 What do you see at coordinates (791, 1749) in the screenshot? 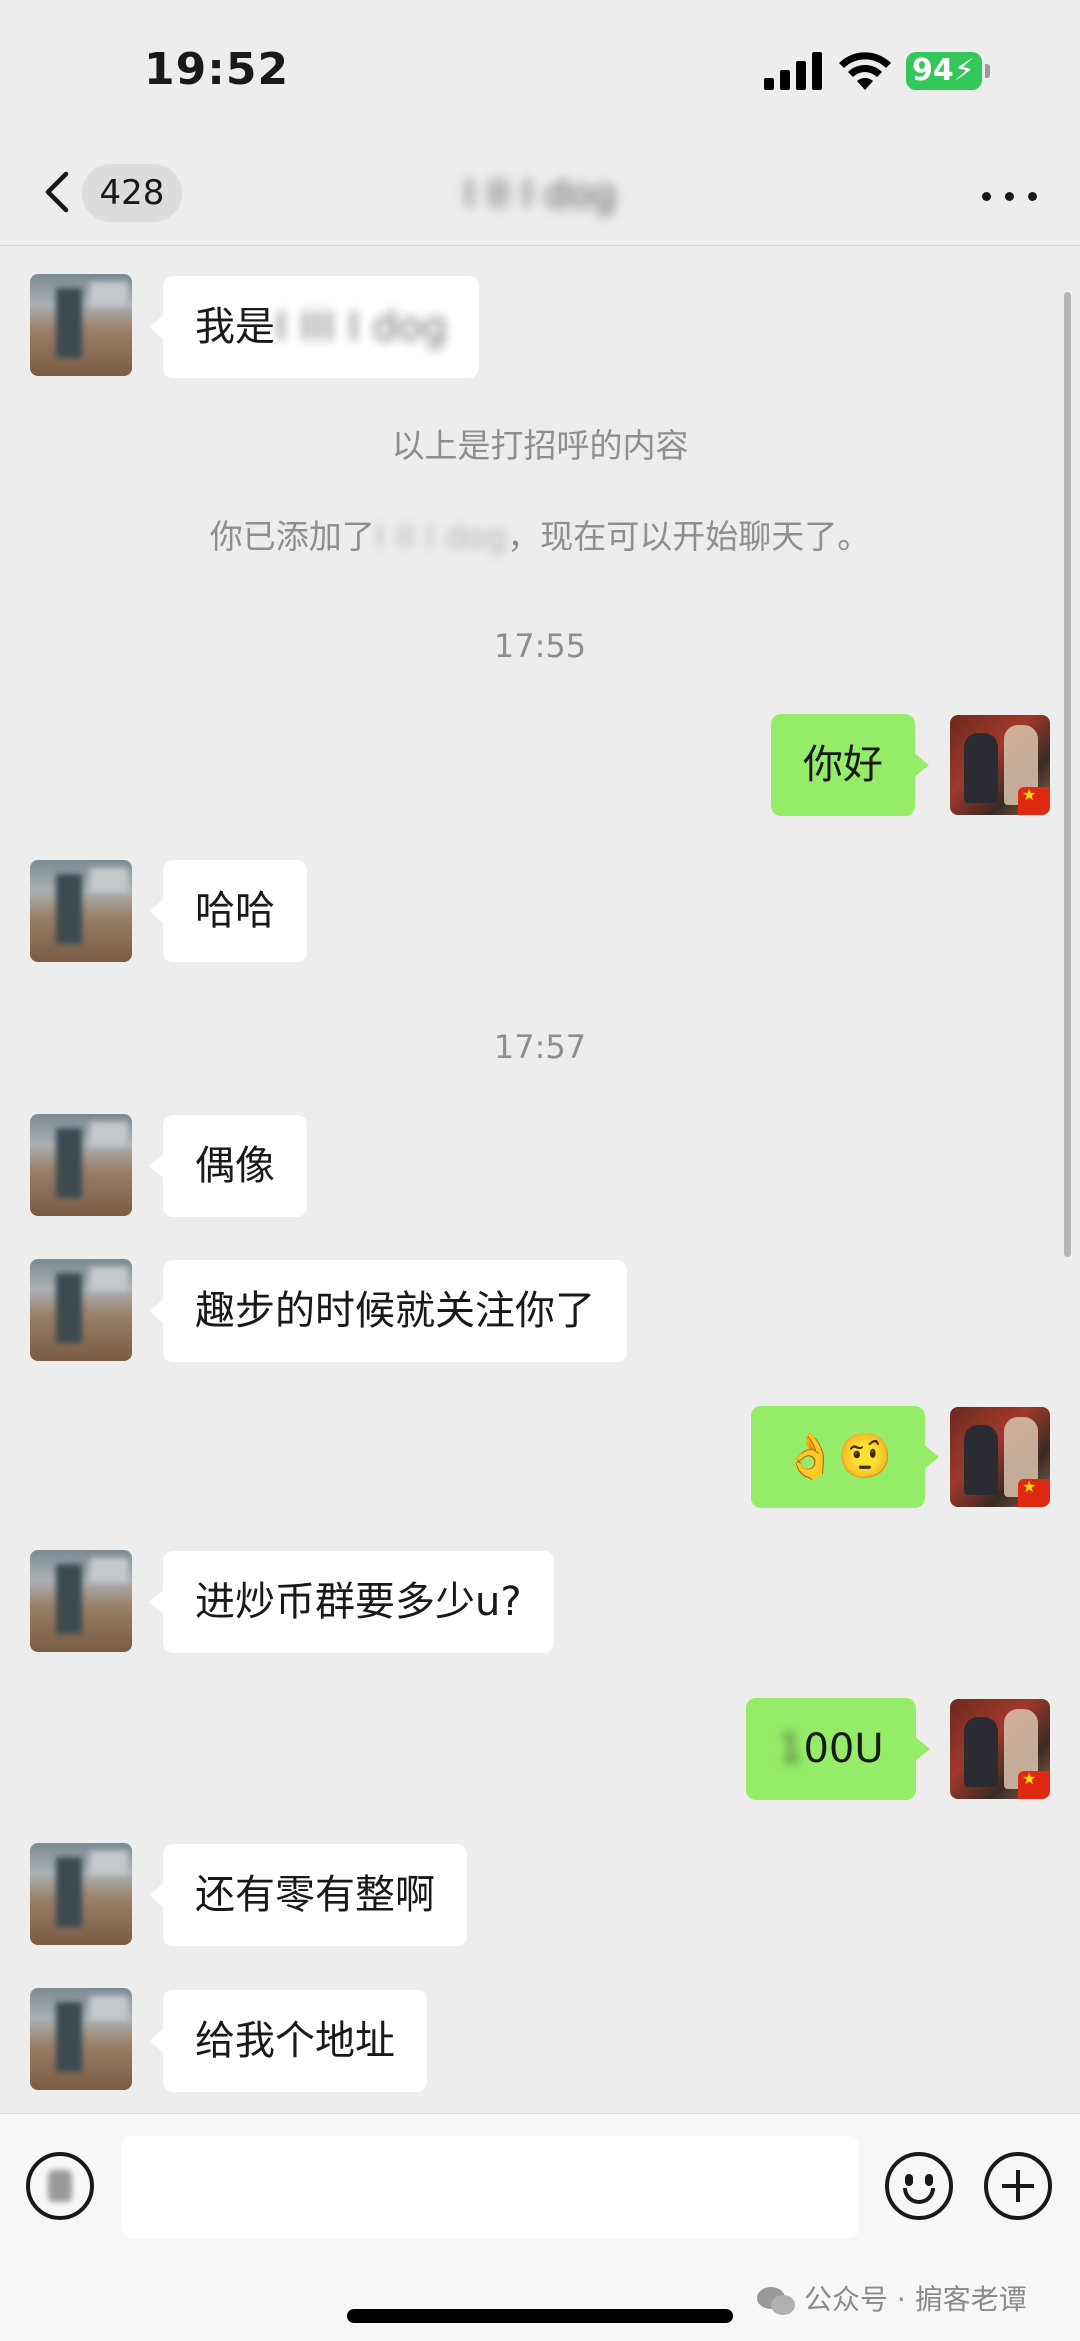
I see `blurred-amount: 1` at bounding box center [791, 1749].